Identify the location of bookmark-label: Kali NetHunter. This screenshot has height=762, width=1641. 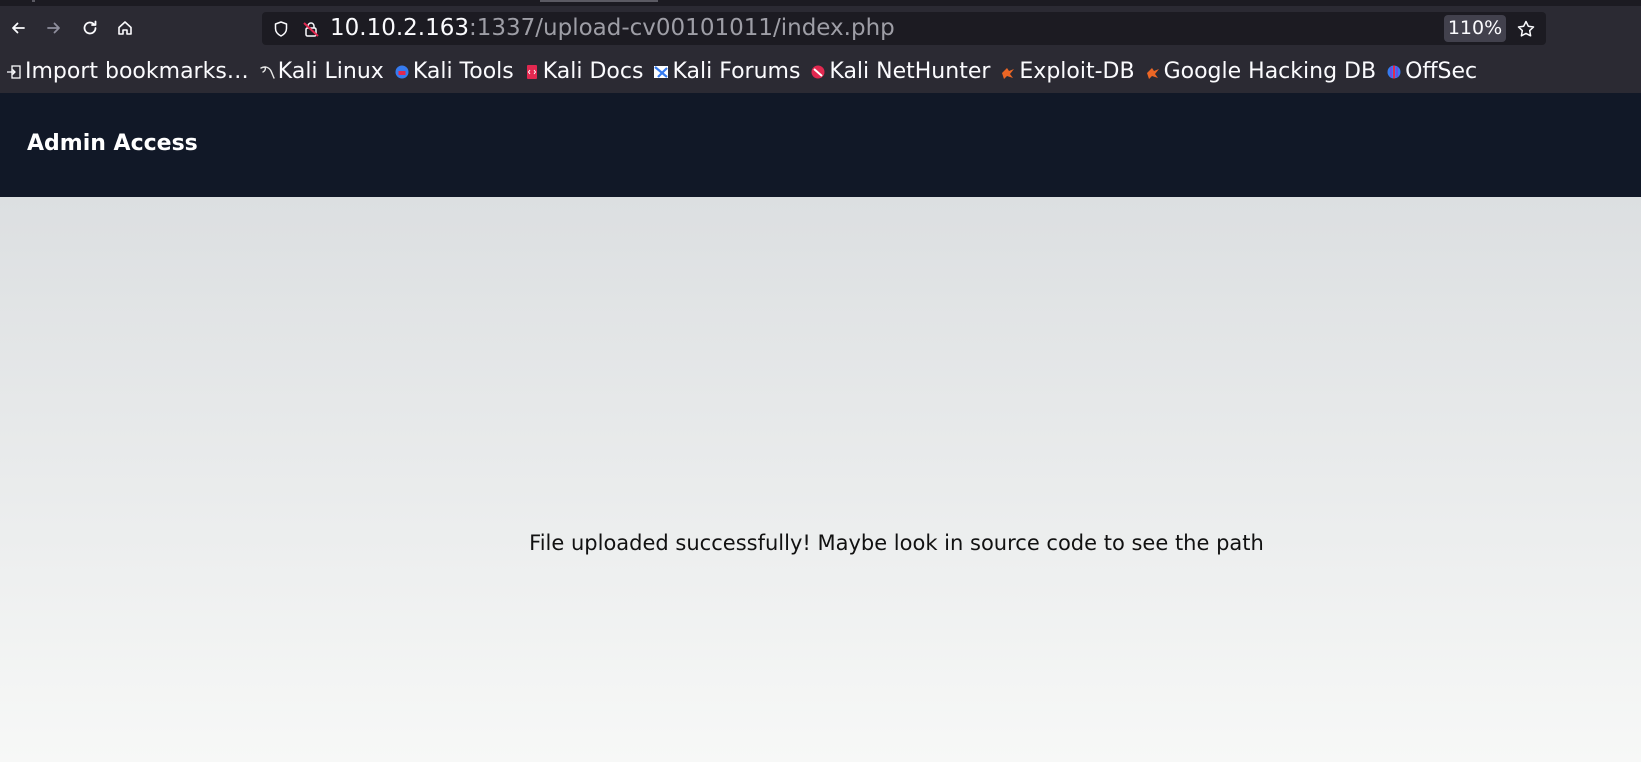
(910, 71).